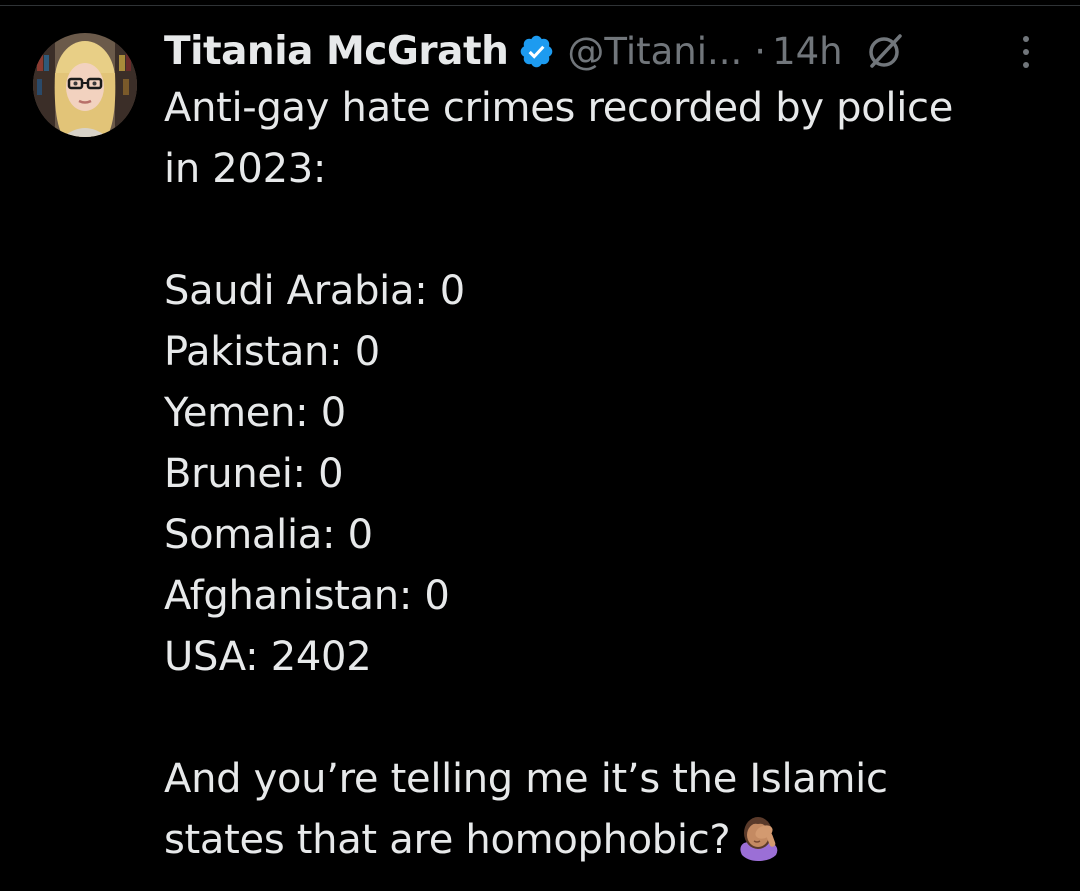 Image resolution: width=1080 pixels, height=891 pixels. I want to click on avatar-image, so click(85, 85).